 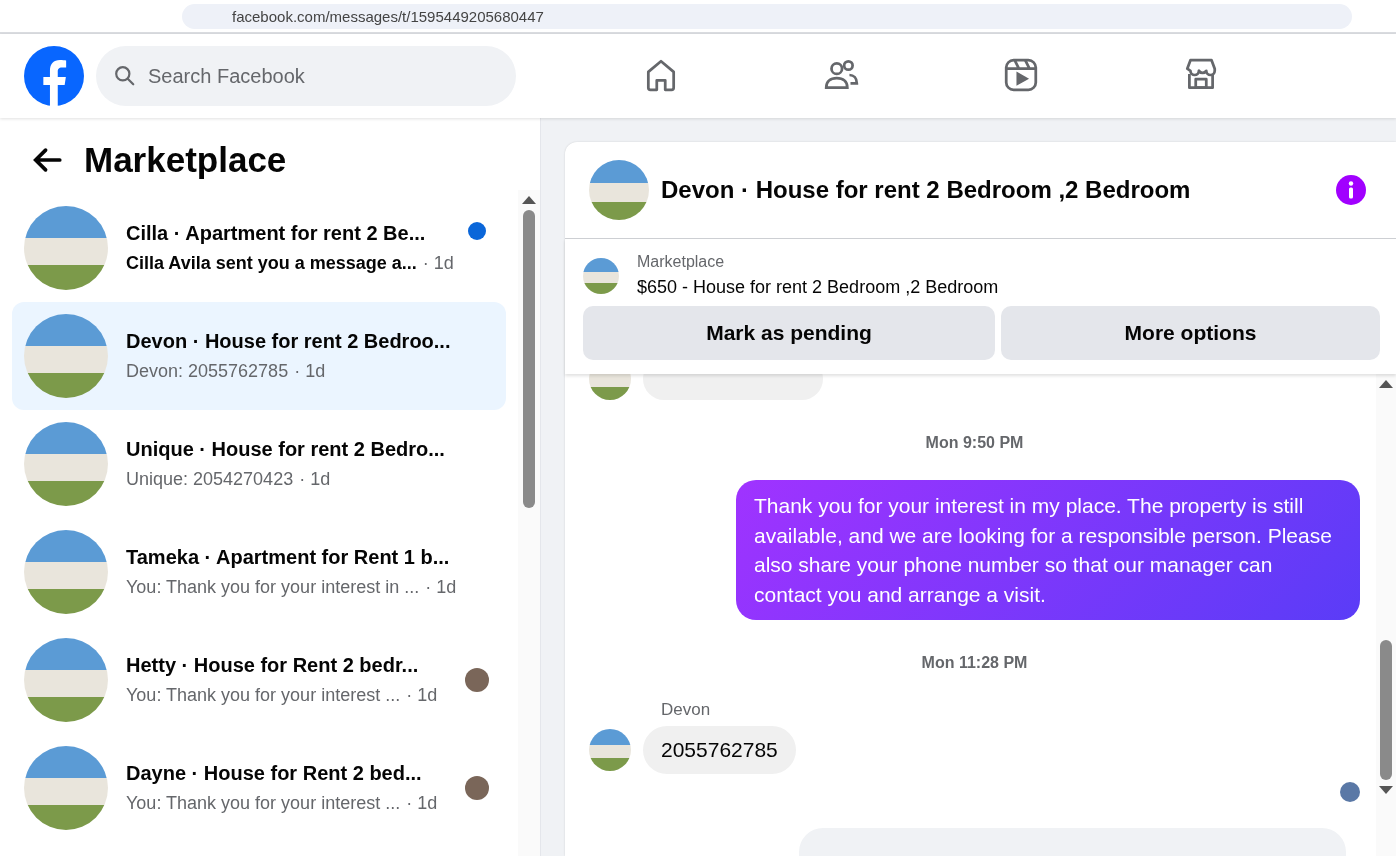 What do you see at coordinates (789, 333) in the screenshot?
I see `listing-action-button: Mark as pending` at bounding box center [789, 333].